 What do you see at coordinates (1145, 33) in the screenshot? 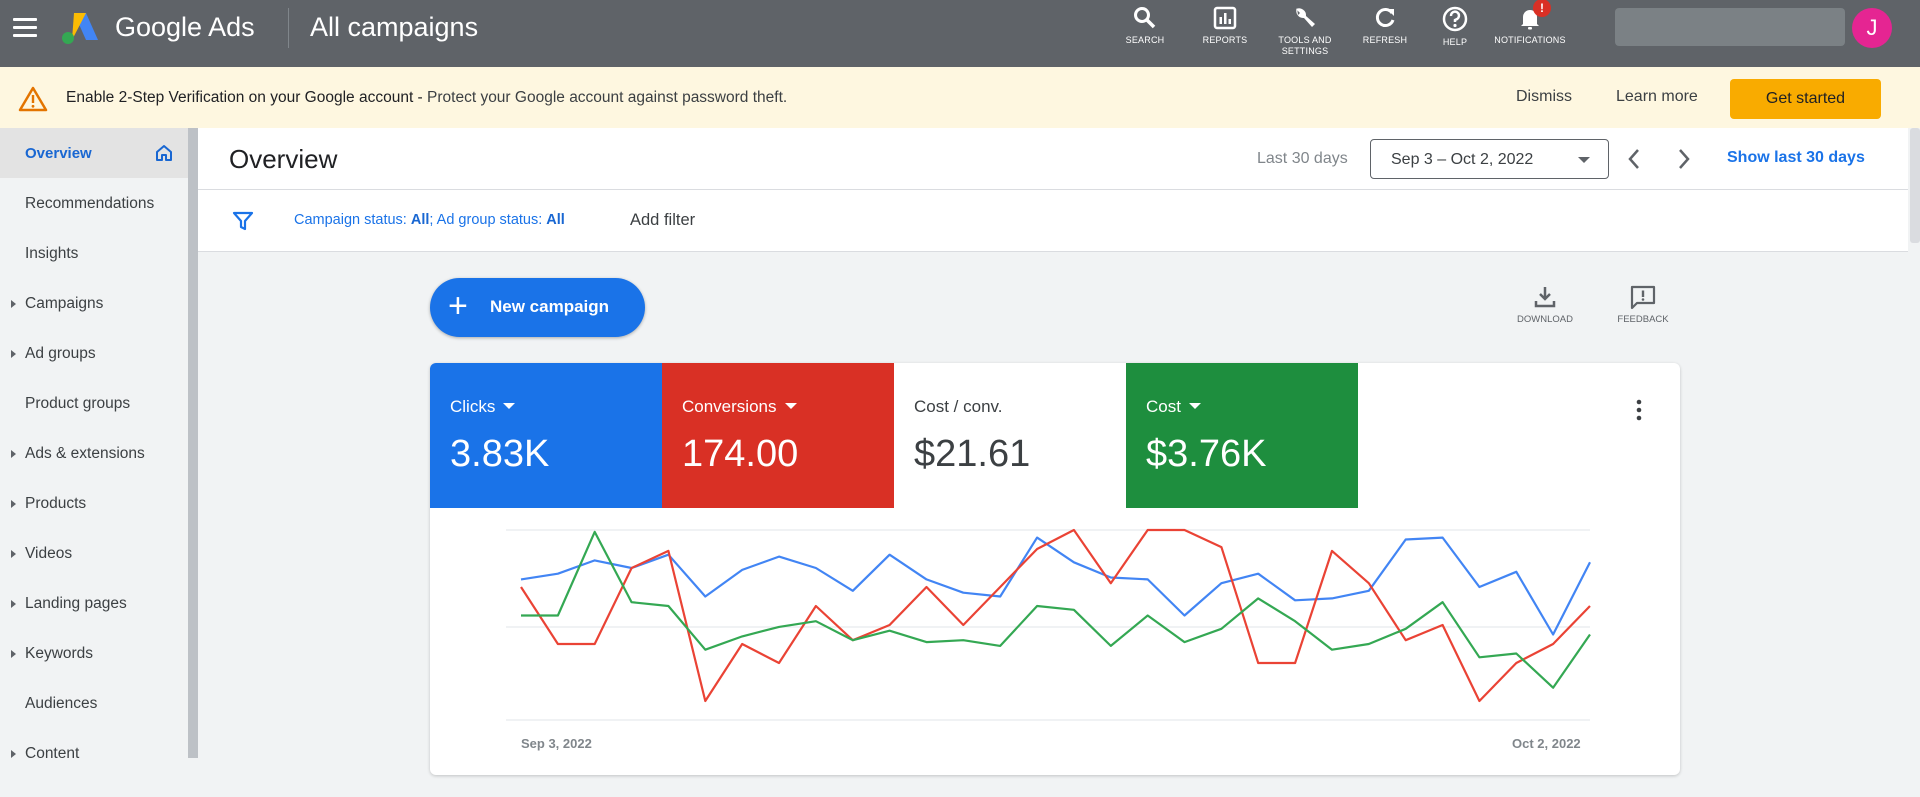
I see `search-button: SEARCH` at bounding box center [1145, 33].